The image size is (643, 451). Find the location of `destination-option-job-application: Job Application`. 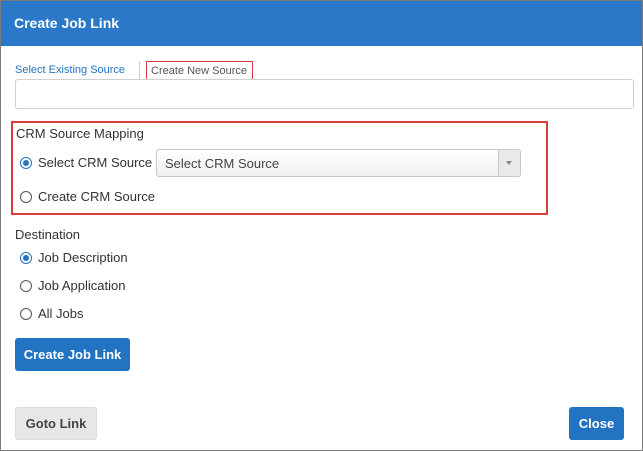

destination-option-job-application: Job Application is located at coordinates (80, 286).